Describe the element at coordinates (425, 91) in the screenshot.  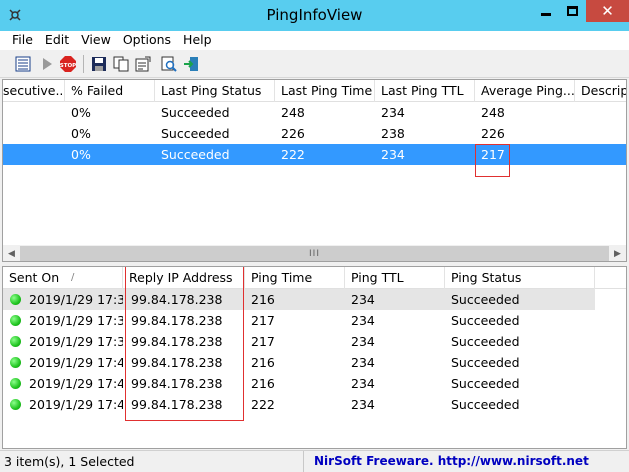
I see `col-last-ping-ttl: Last Ping TTL` at that location.